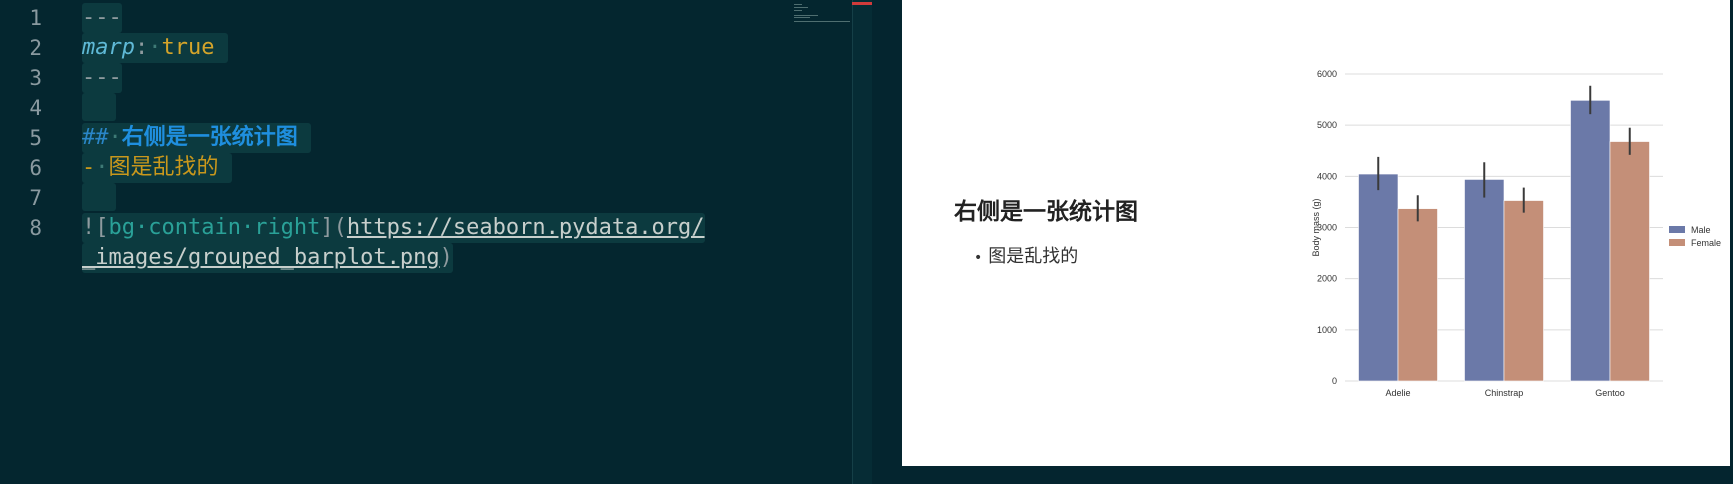  Describe the element at coordinates (1397, 393) in the screenshot. I see `x-tick-label: Adelie` at that location.